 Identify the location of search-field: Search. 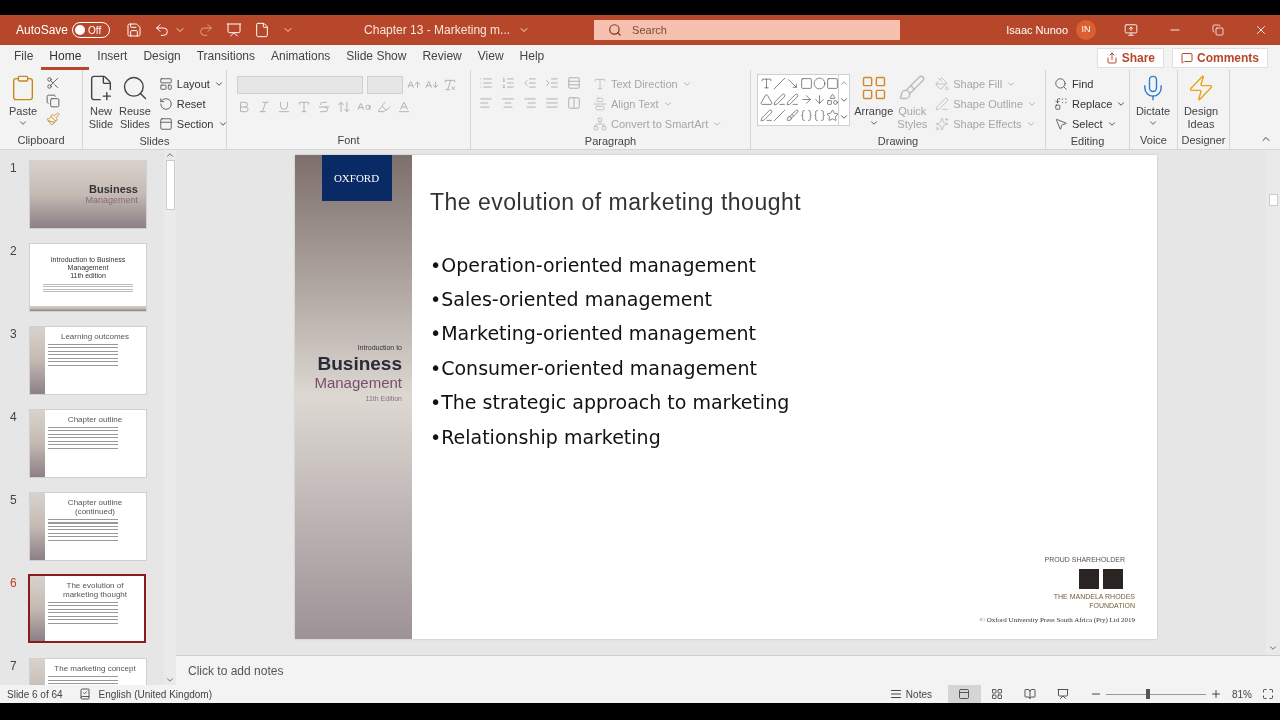
(747, 30).